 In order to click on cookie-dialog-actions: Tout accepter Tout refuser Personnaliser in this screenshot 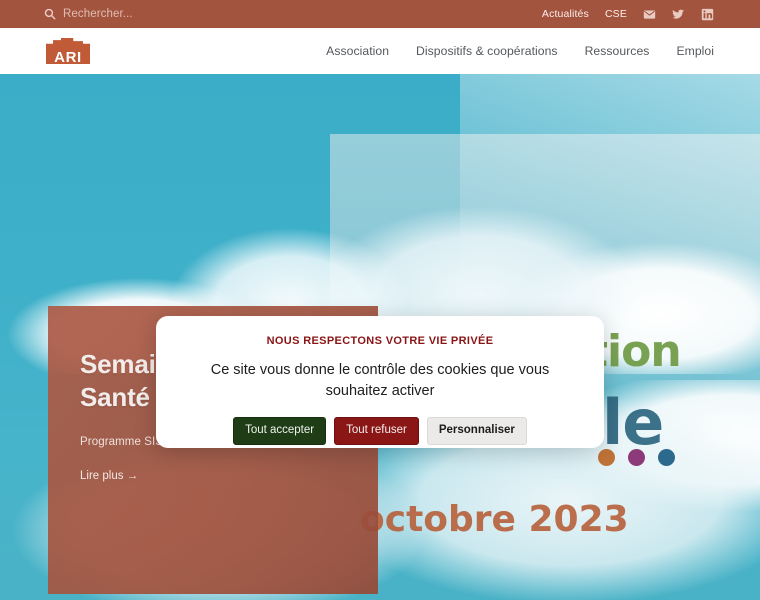, I will do `click(380, 431)`.